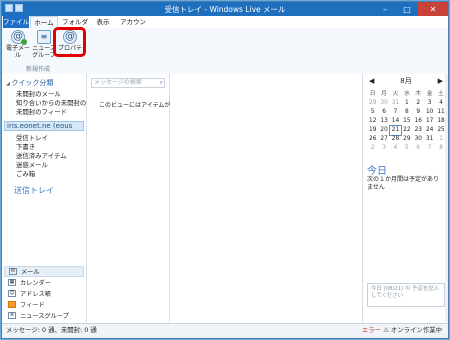  Describe the element at coordinates (384, 94) in the screenshot. I see `dow-mon: 月` at that location.